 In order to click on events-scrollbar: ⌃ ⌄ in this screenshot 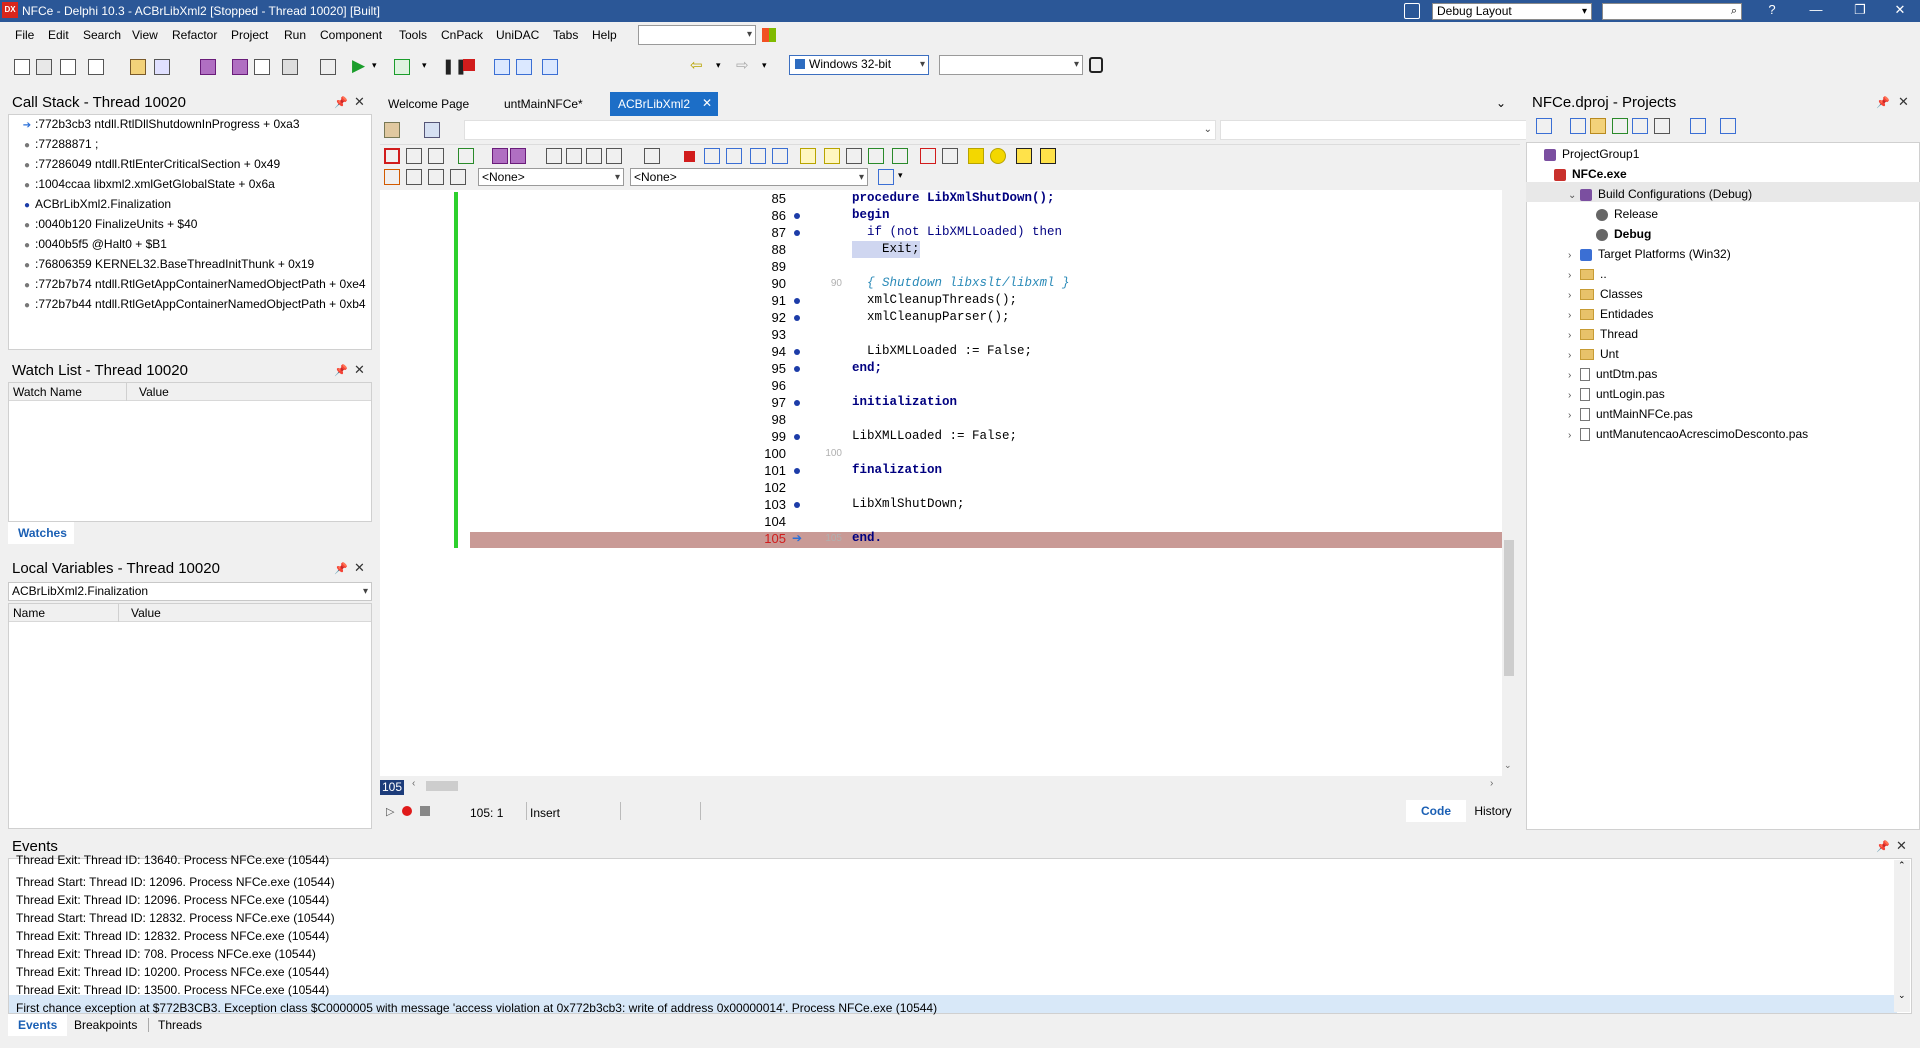, I will do `click(1902, 936)`.